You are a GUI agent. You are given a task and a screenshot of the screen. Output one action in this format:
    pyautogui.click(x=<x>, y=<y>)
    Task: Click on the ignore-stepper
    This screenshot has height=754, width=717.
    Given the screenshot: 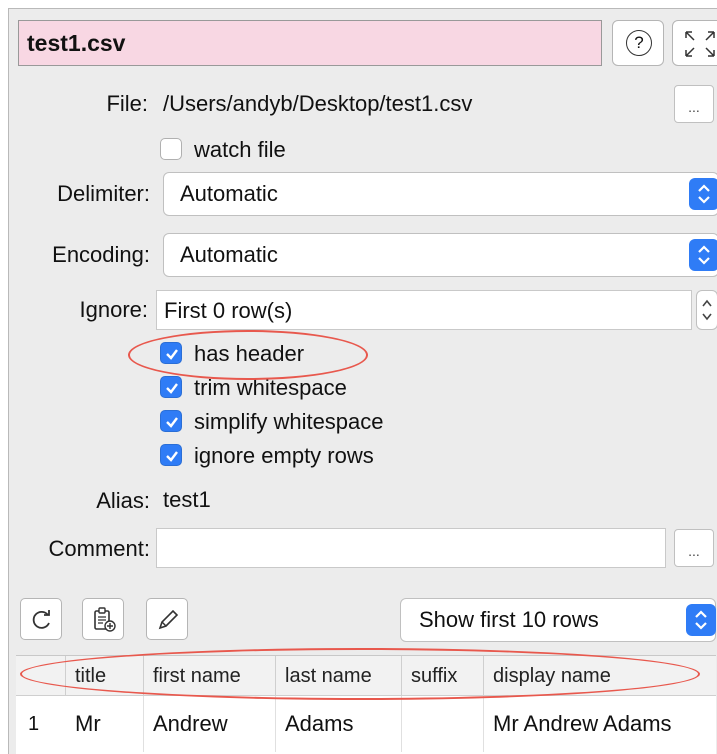 What is the action you would take?
    pyautogui.click(x=706, y=310)
    